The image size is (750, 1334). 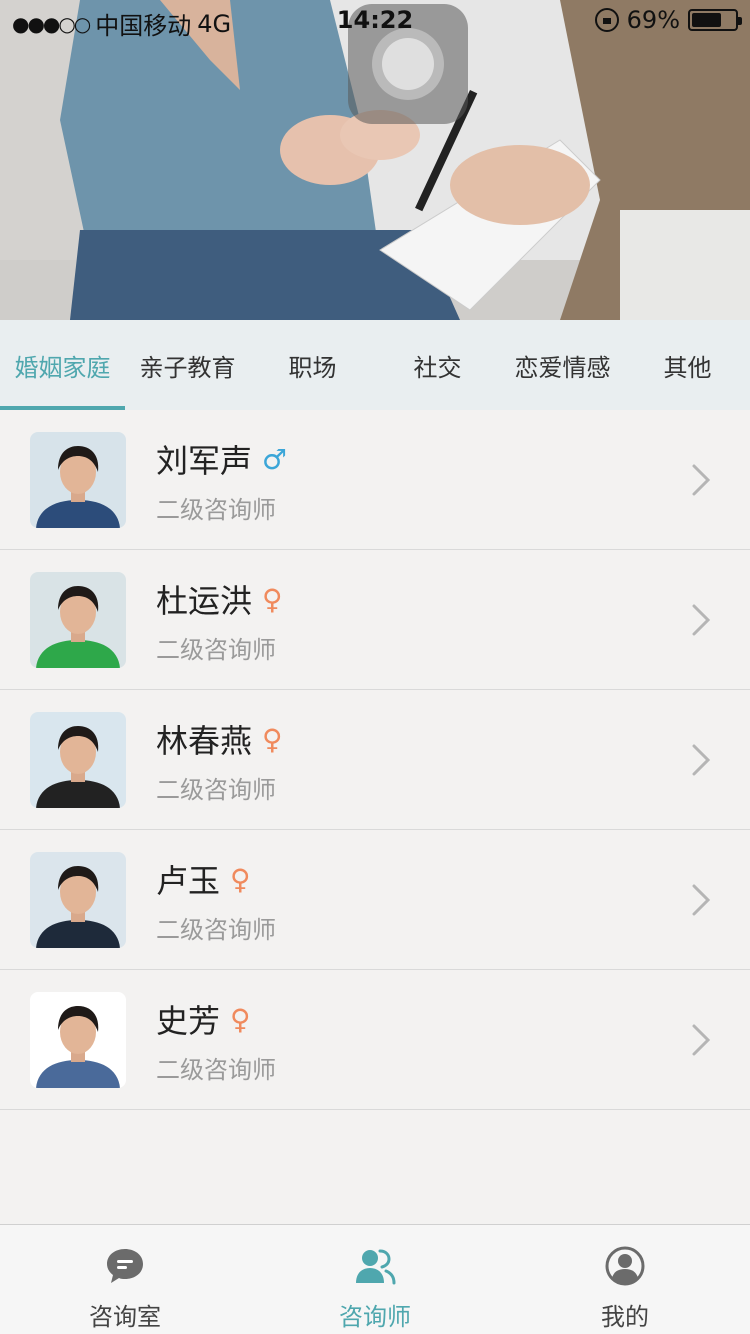 What do you see at coordinates (188, 1021) in the screenshot?
I see `counselor-name: 史芳` at bounding box center [188, 1021].